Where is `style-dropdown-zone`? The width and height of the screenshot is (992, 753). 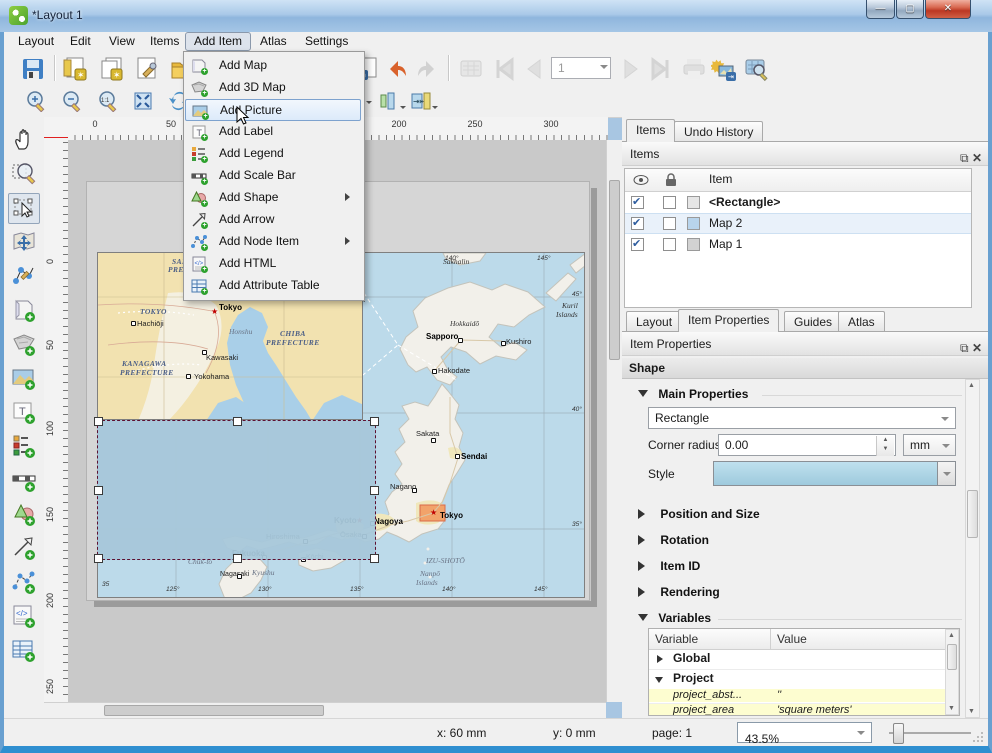 style-dropdown-zone is located at coordinates (946, 473).